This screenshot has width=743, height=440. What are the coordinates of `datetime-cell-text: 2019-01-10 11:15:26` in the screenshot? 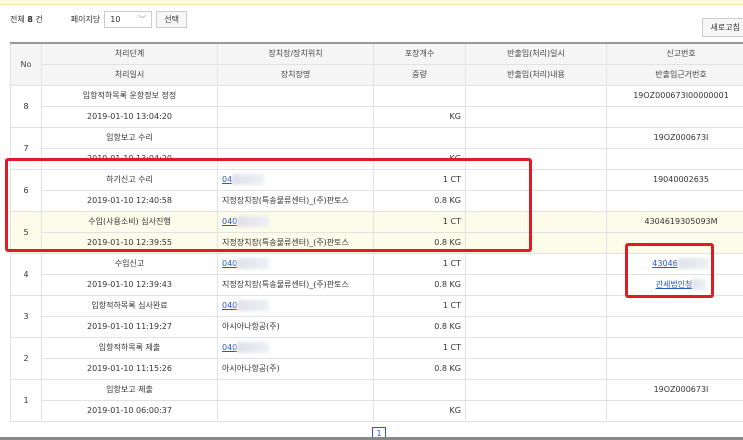 It's located at (129, 368).